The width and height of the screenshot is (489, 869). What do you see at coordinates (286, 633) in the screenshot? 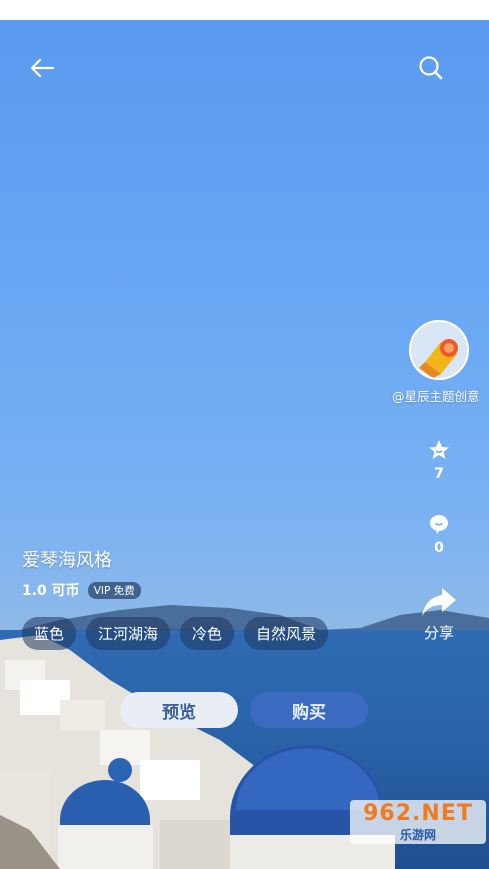
I see `tag-natural-scenery: 自然风景` at bounding box center [286, 633].